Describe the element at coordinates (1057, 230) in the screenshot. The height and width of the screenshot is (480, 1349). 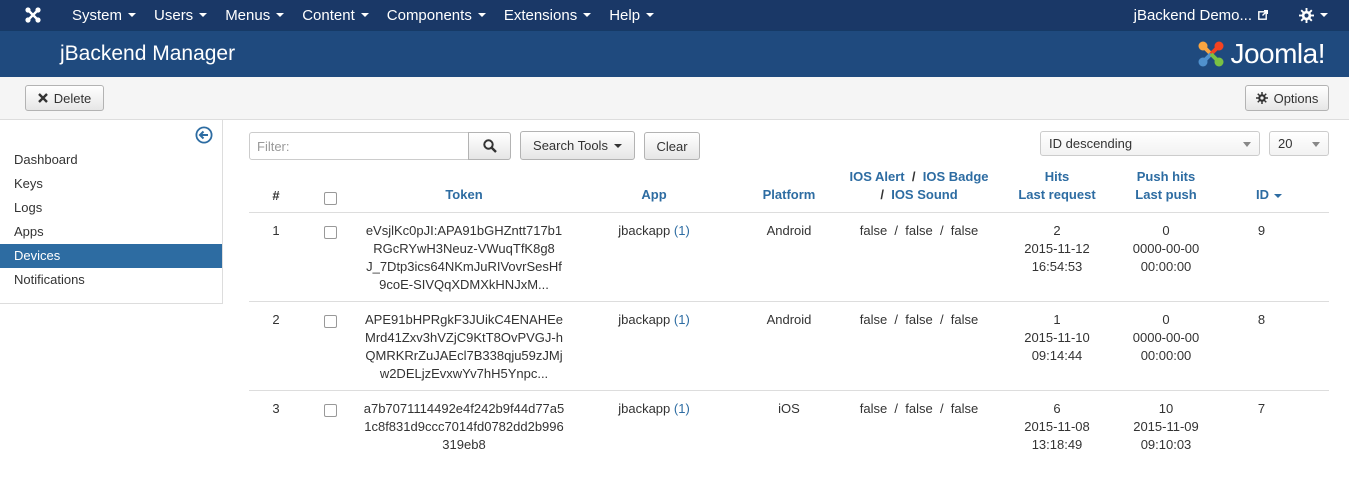
I see `hits-count: 2` at that location.